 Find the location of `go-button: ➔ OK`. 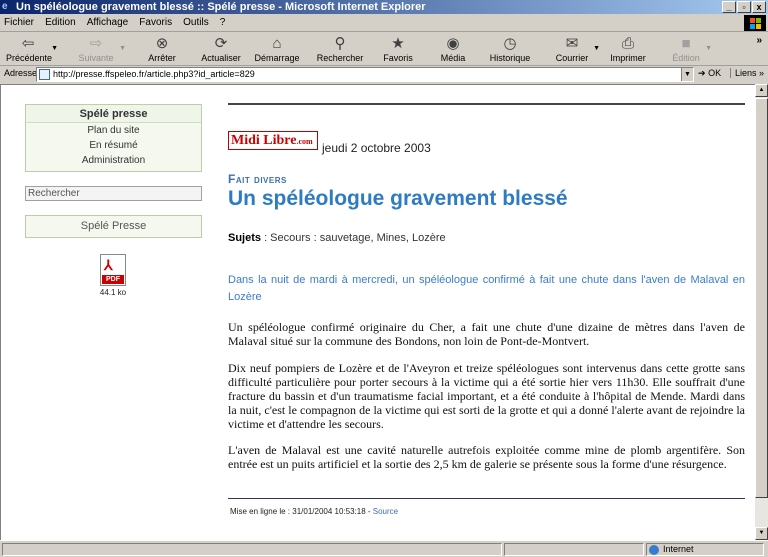

go-button: ➔ OK is located at coordinates (709, 73).